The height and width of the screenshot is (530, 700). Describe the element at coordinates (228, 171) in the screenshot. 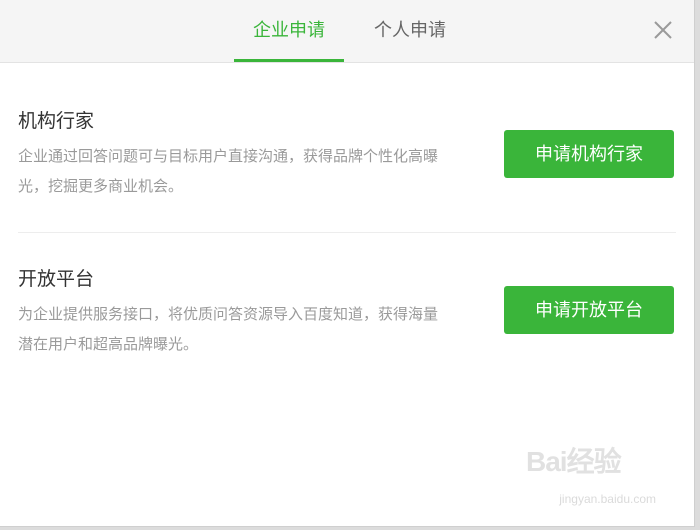

I see `section-description: 企业通过回答问题可与目标用户直接沟通，获得品牌个性化高曝光，挖掘更多商业机会。` at that location.